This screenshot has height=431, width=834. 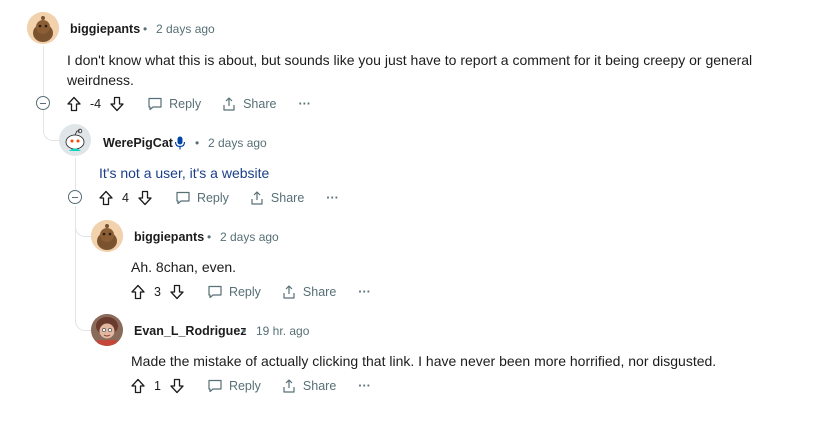 I want to click on default-snoo-icon, so click(x=75, y=140).